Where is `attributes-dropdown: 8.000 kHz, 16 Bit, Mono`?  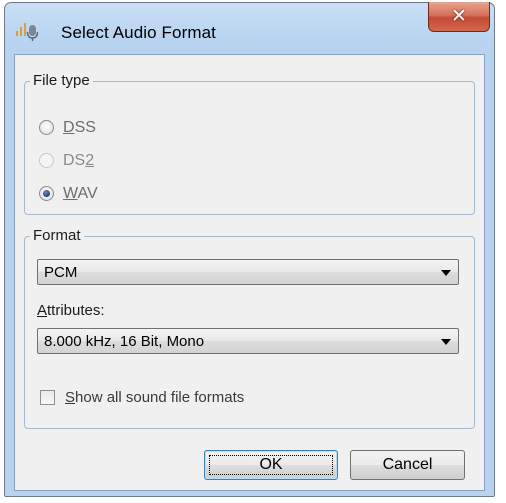
attributes-dropdown: 8.000 kHz, 16 Bit, Mono is located at coordinates (248, 341).